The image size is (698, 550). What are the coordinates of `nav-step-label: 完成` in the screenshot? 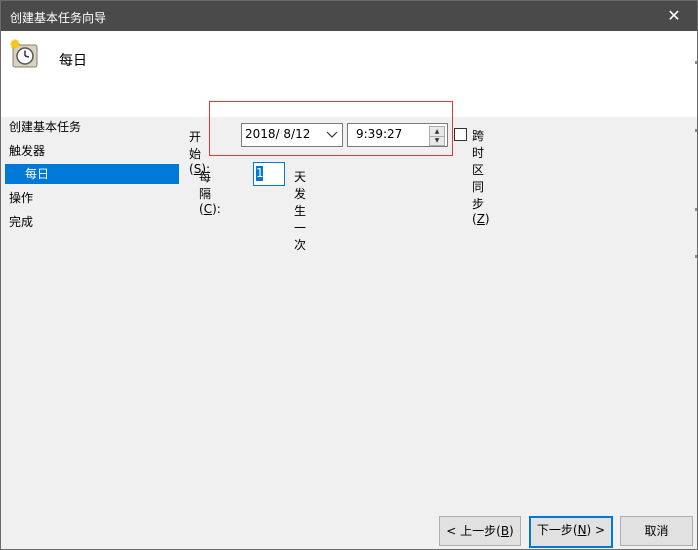 It's located at (21, 222).